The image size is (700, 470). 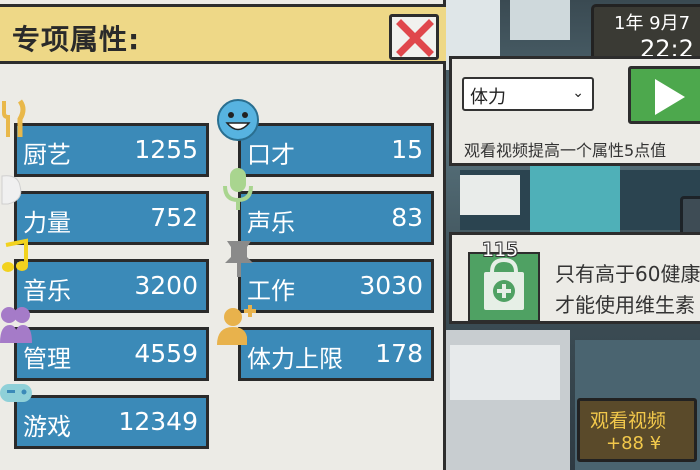 I want to click on date-text: 1年 9月7, so click(x=652, y=23).